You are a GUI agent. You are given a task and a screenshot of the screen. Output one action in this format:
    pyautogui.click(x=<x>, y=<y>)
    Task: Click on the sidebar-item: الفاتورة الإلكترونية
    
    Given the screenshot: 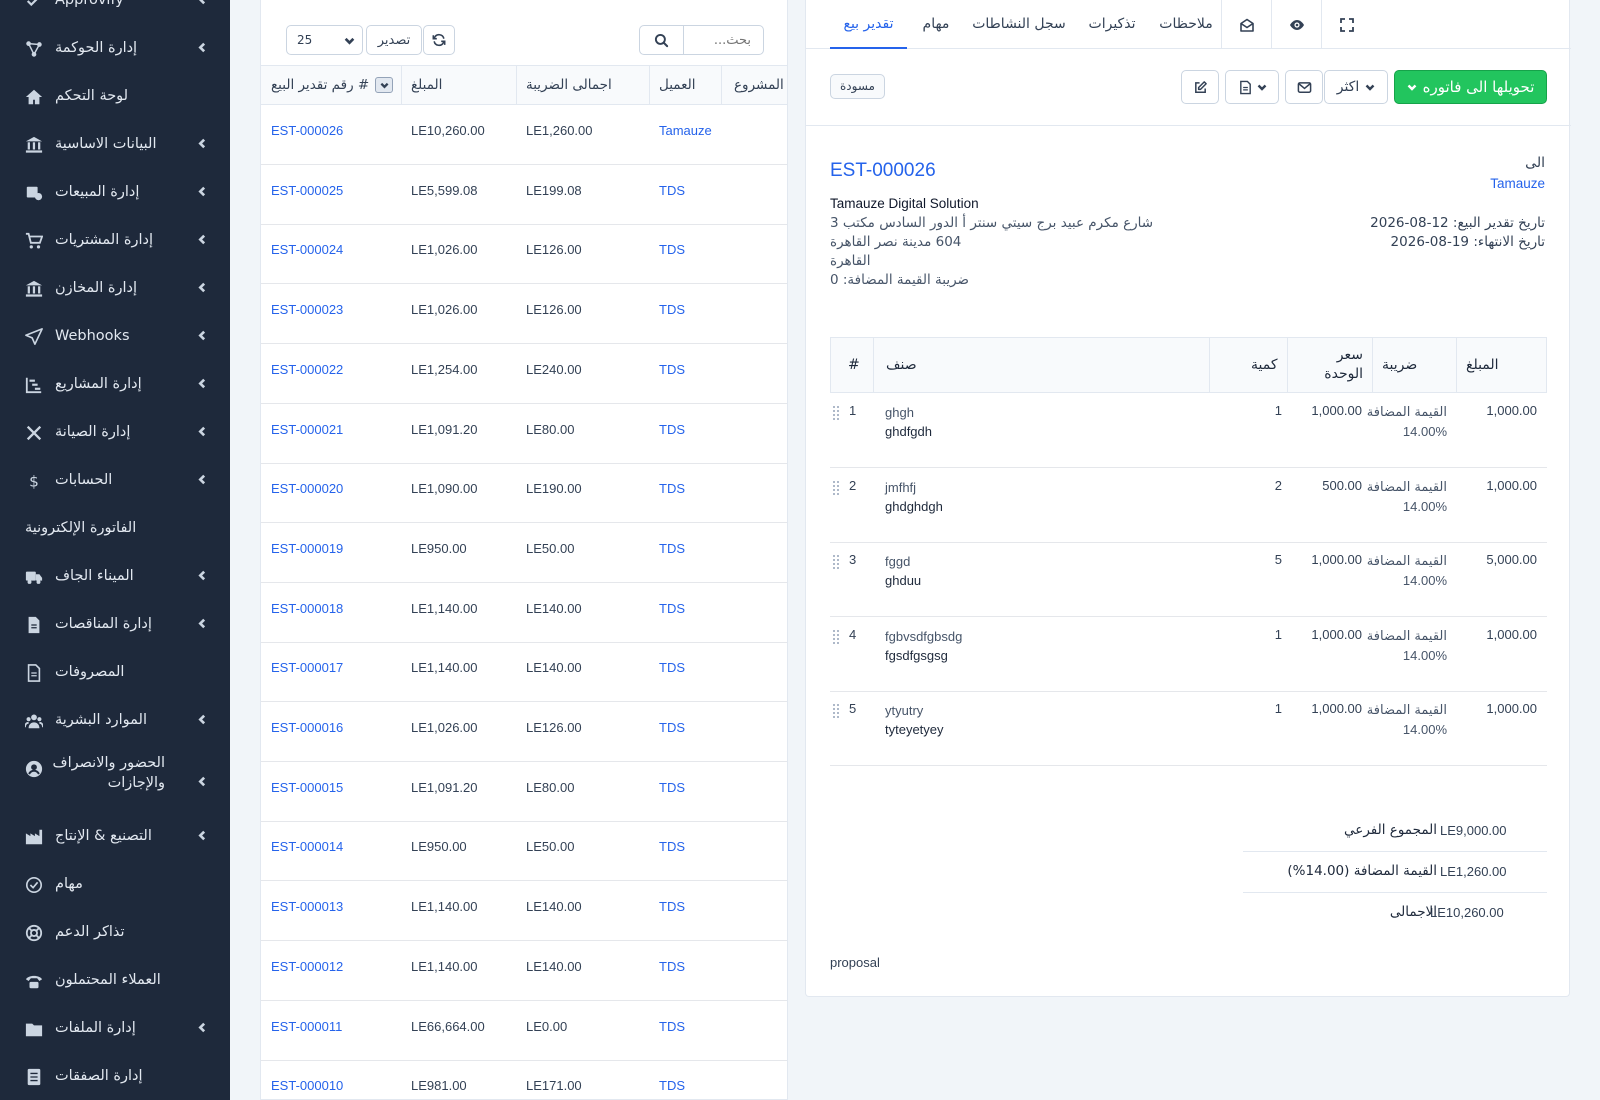 What is the action you would take?
    pyautogui.click(x=115, y=529)
    